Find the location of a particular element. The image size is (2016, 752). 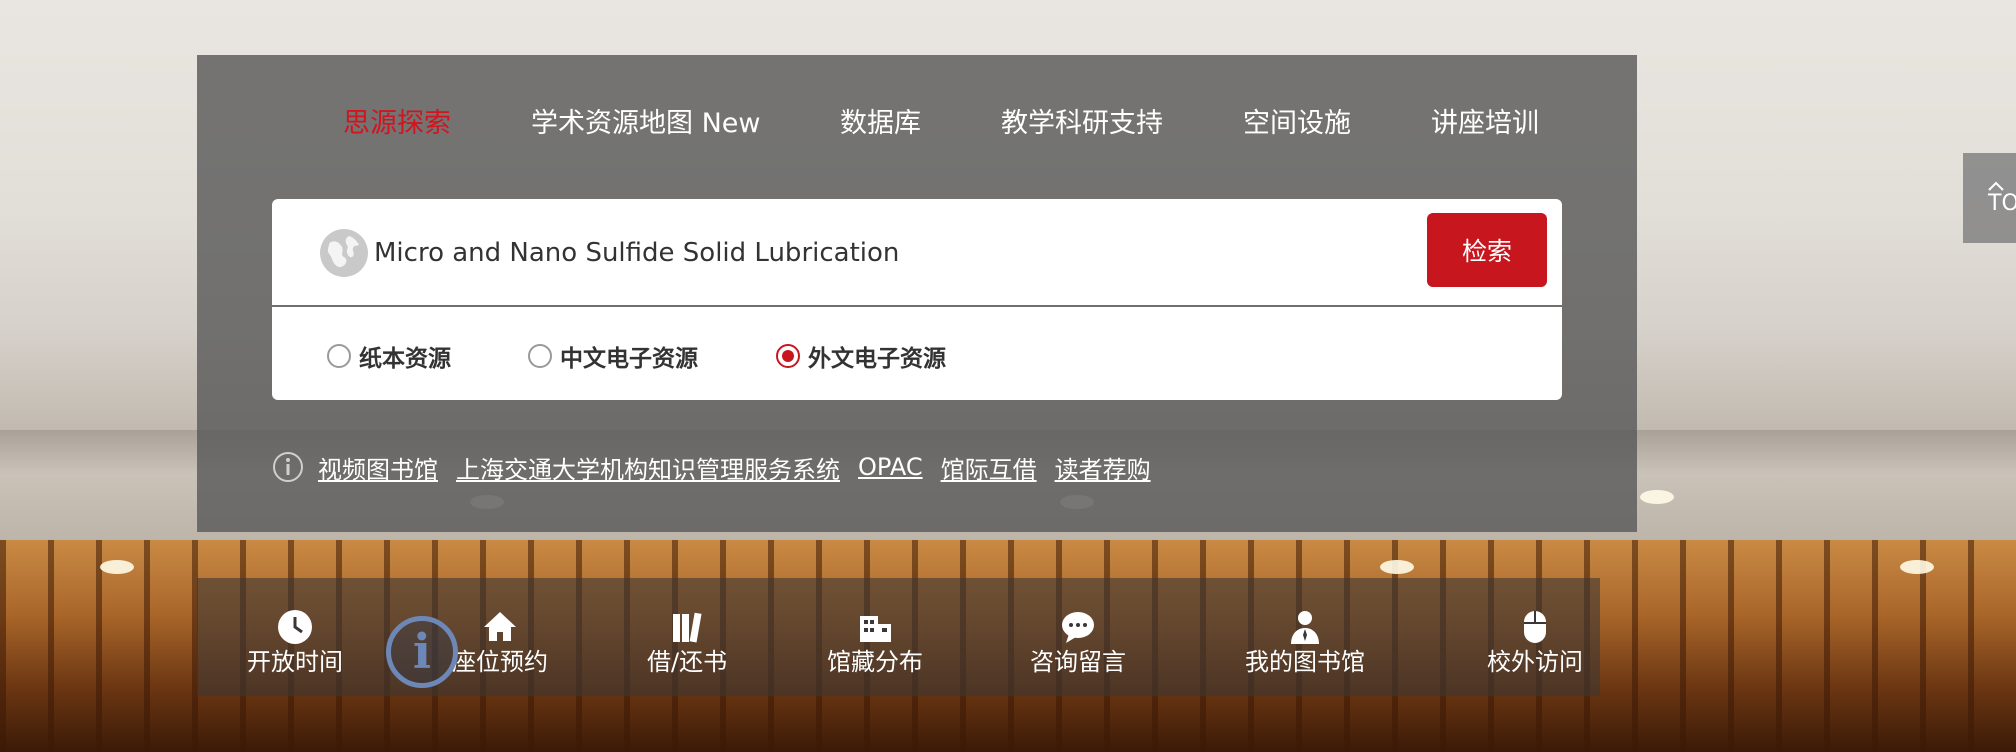

chevron-up-icon is located at coordinates (1996, 186).